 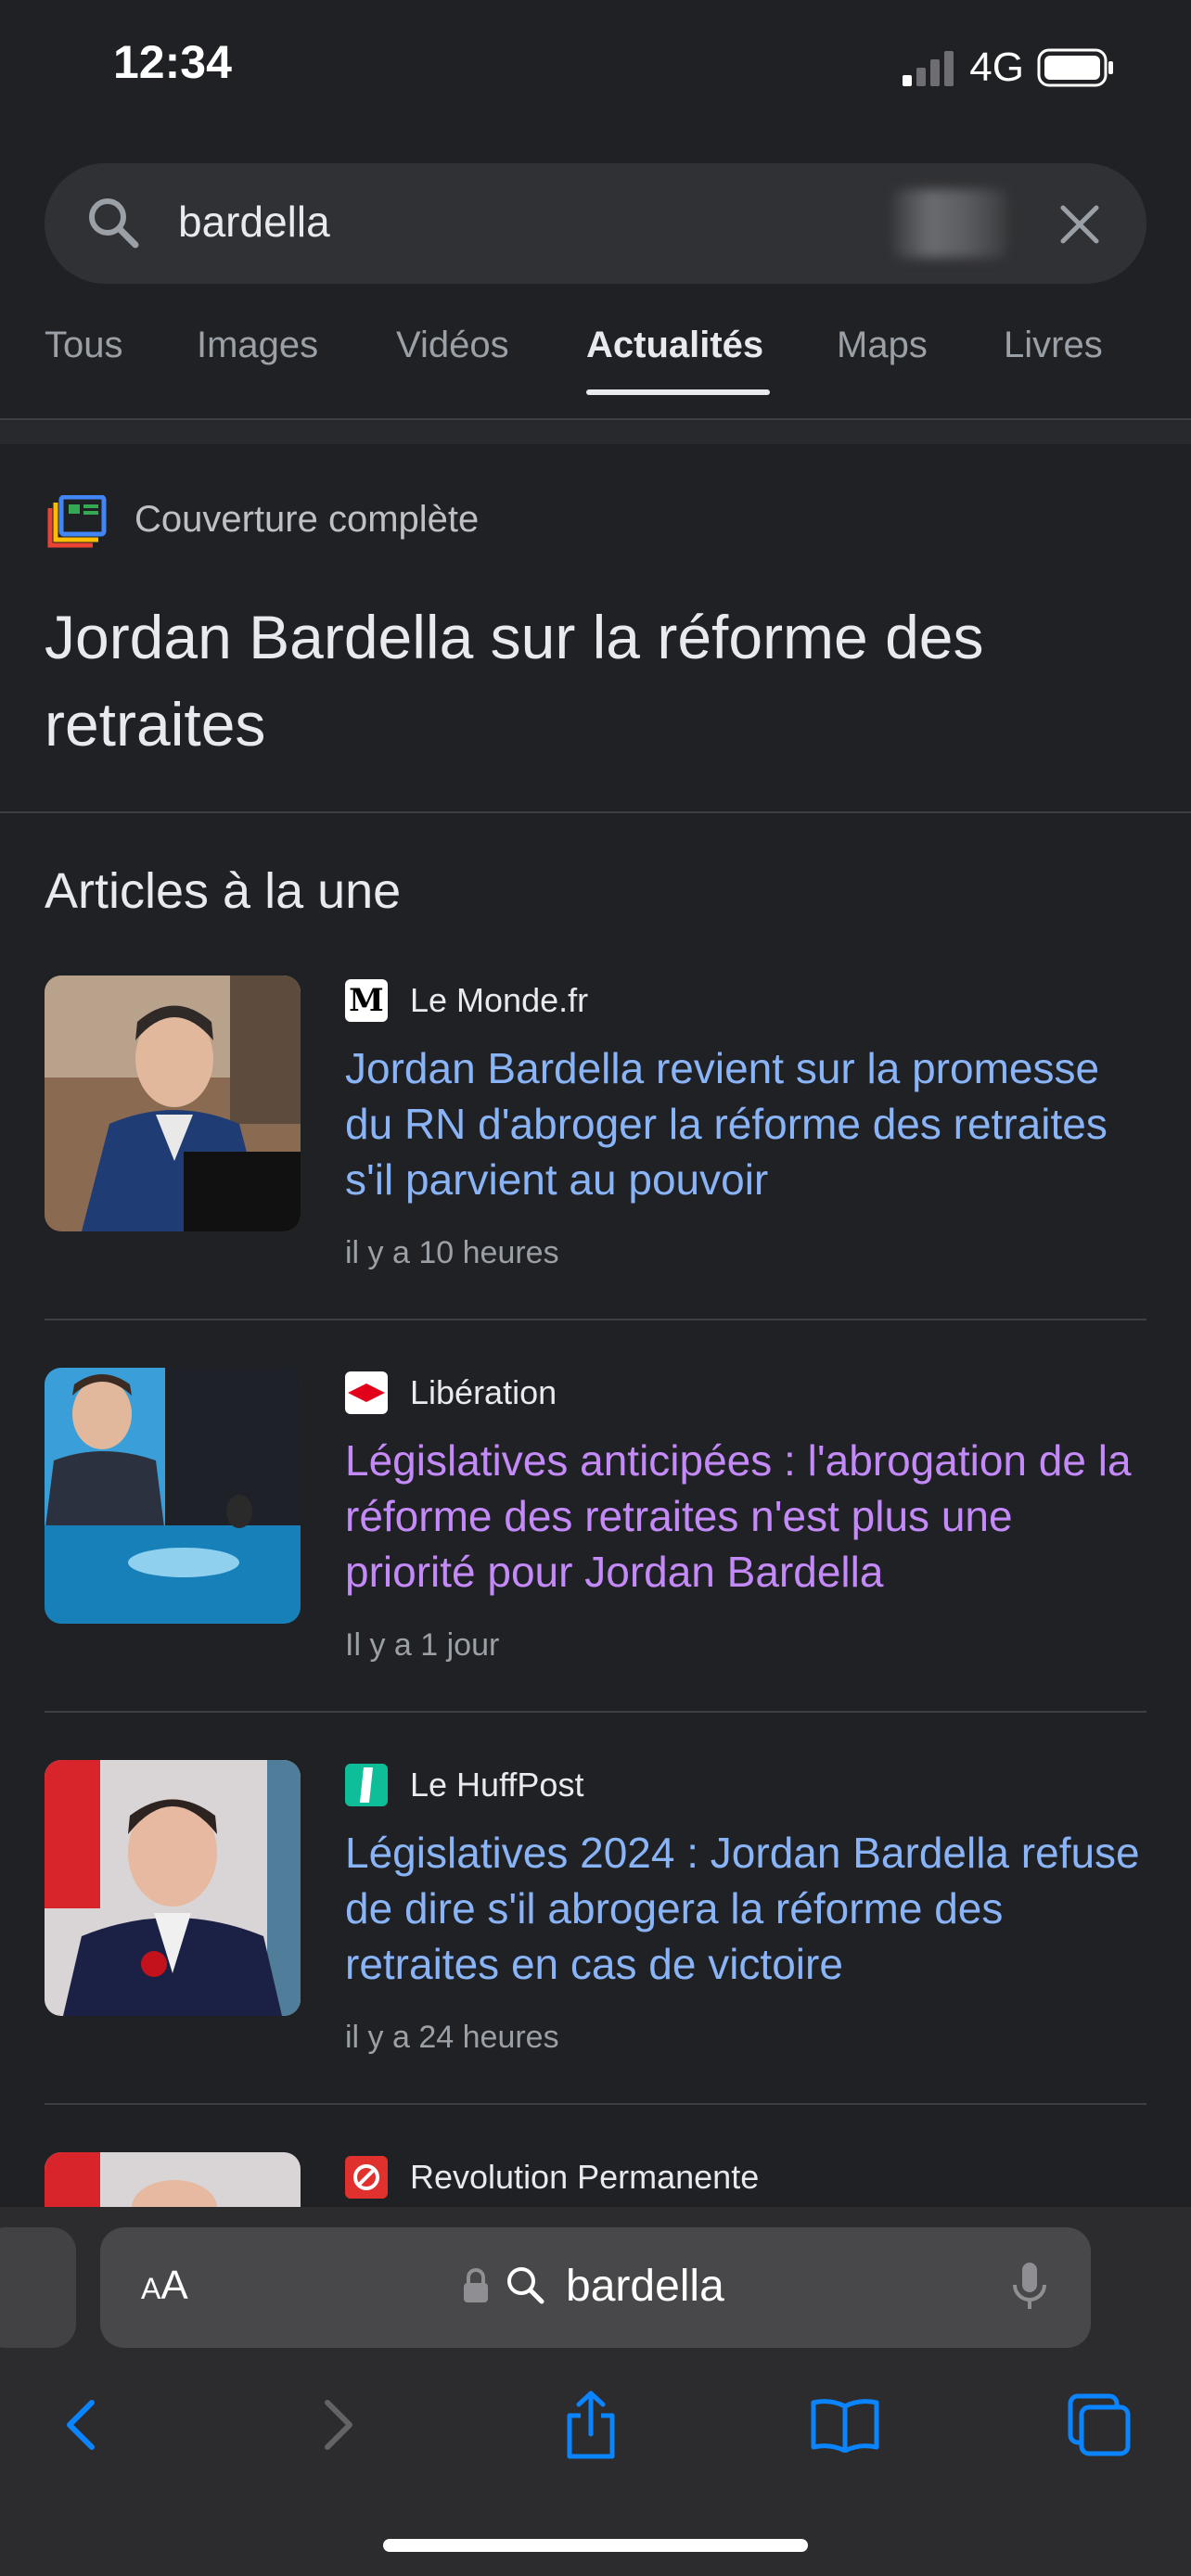 I want to click on search-input: bardella, so click(x=254, y=222).